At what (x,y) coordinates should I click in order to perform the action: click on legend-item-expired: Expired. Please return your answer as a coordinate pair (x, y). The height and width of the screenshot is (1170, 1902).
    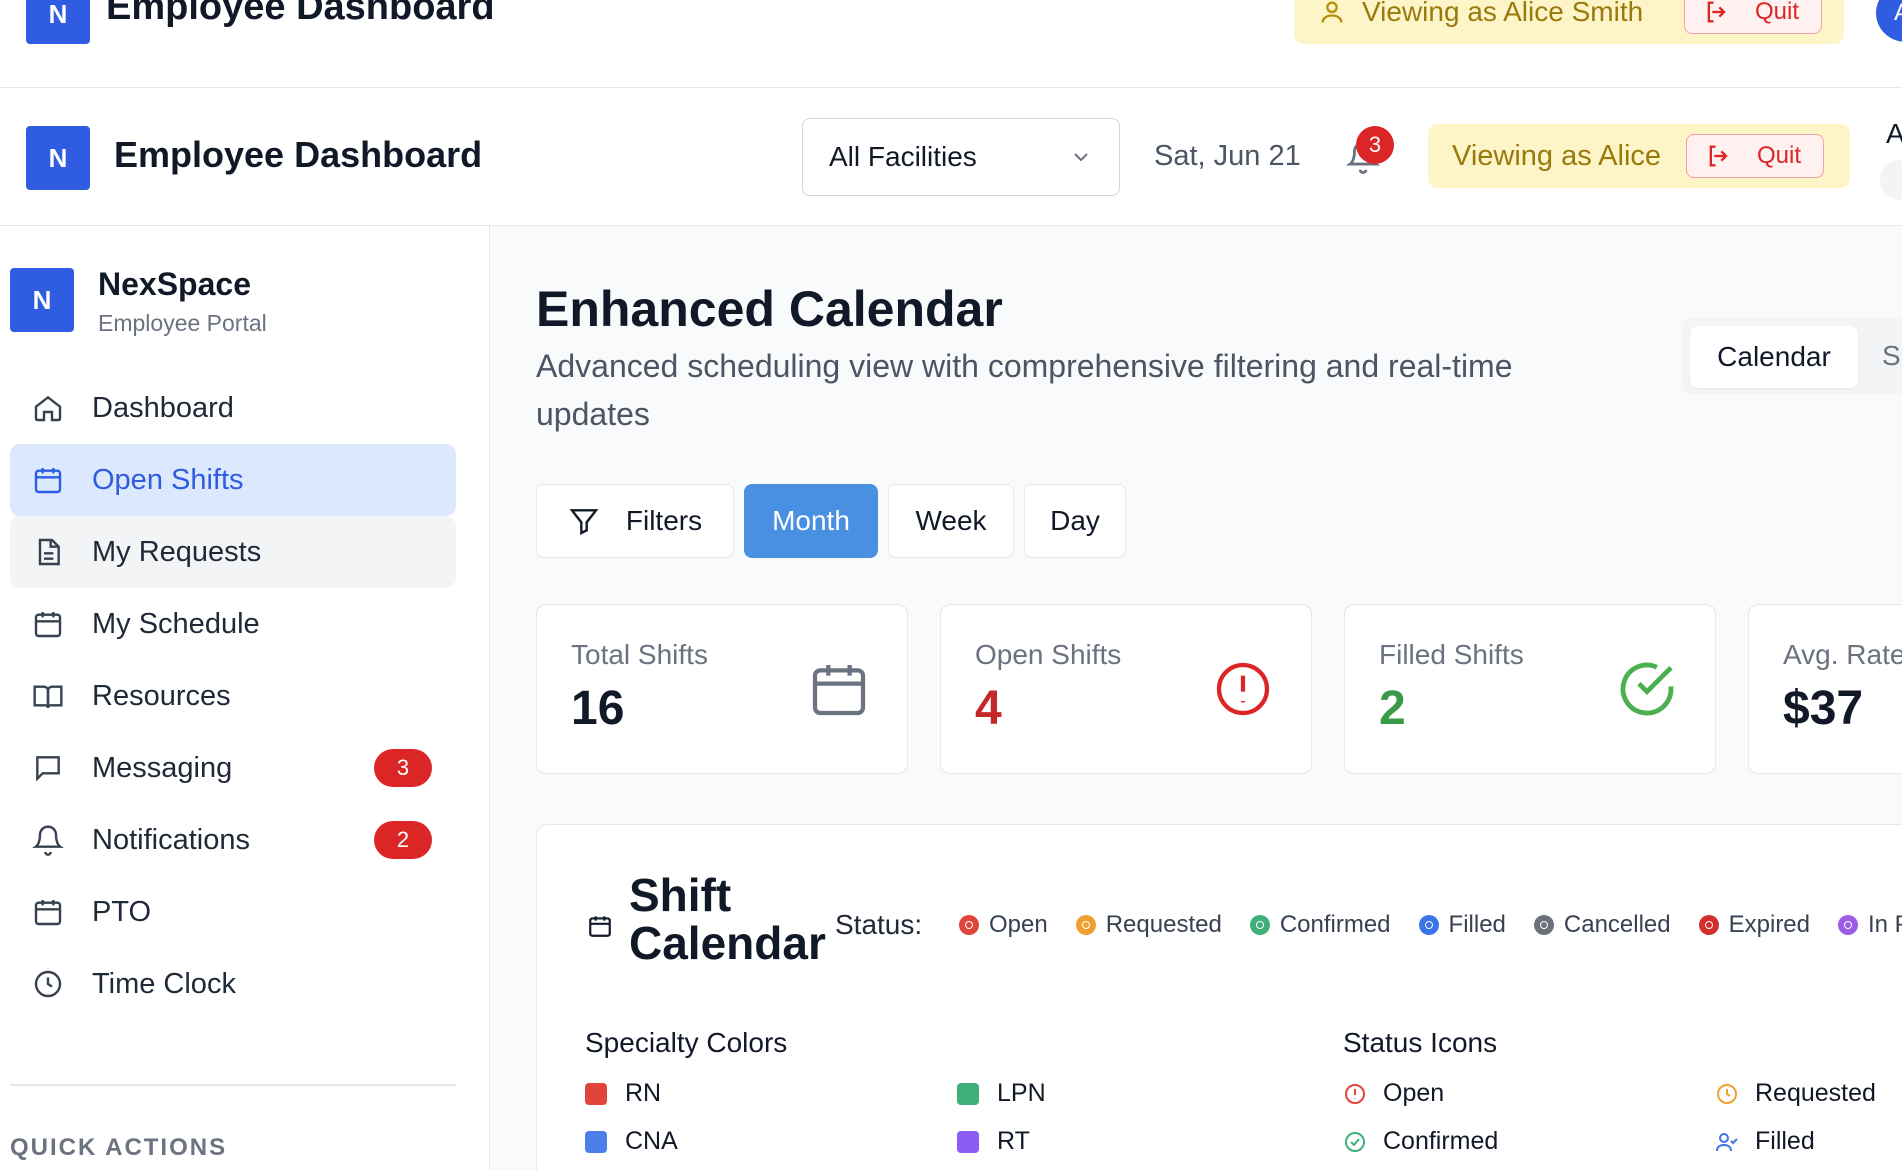
    Looking at the image, I should click on (1754, 925).